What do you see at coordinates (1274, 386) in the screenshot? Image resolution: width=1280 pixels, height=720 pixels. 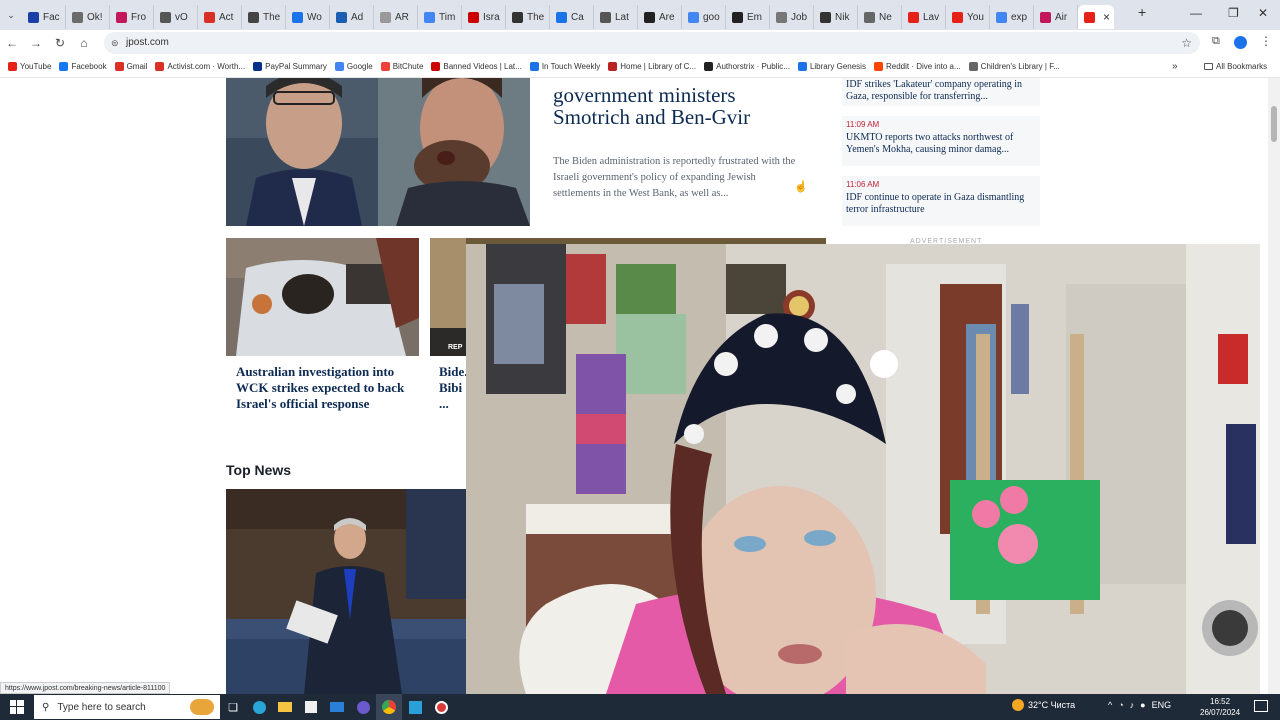 I see `page-scrollbar` at bounding box center [1274, 386].